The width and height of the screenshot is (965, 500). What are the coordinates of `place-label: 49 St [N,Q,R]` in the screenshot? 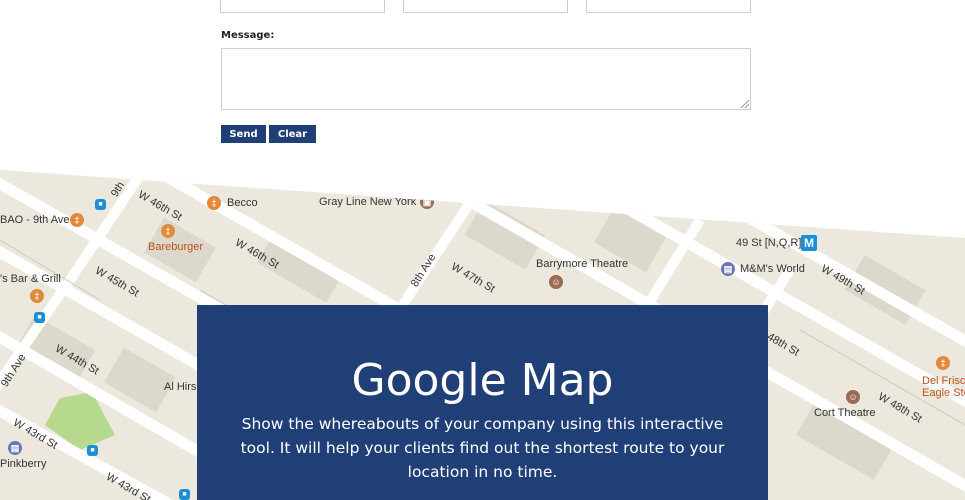 It's located at (769, 243).